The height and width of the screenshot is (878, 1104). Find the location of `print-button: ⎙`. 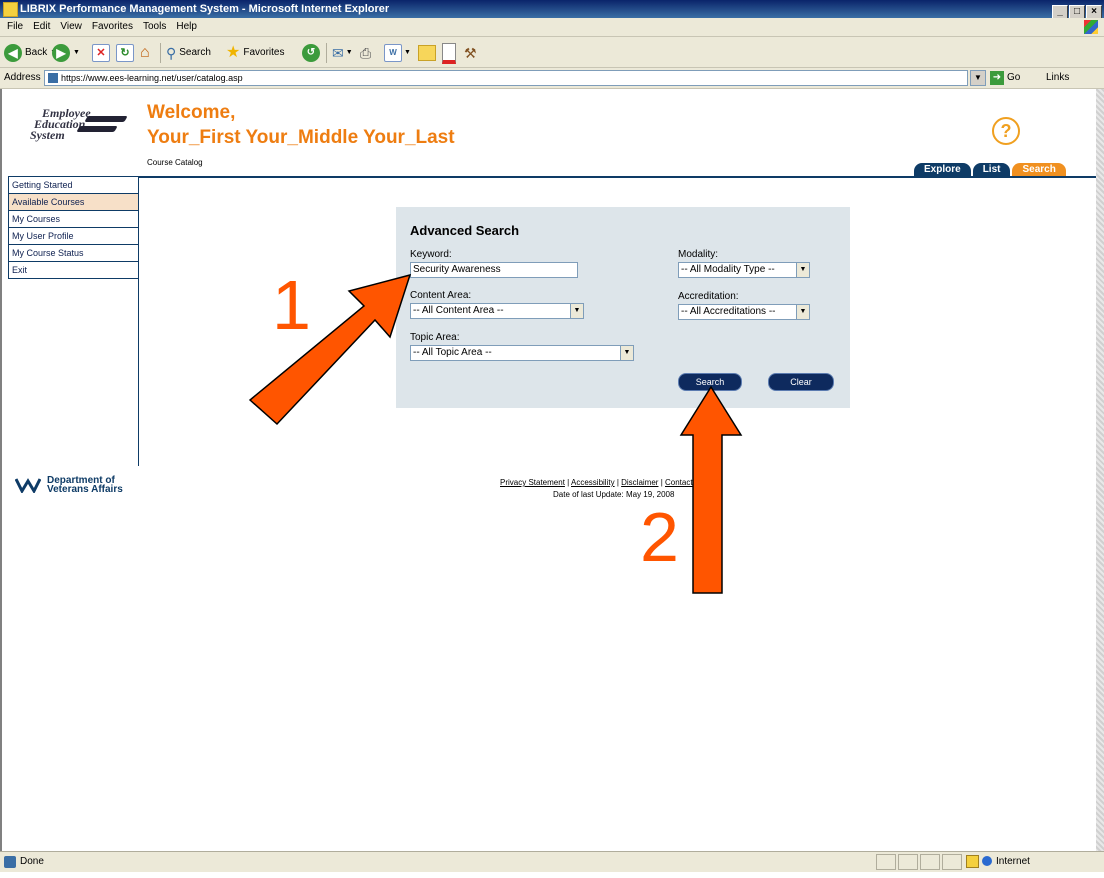

print-button: ⎙ is located at coordinates (365, 53).